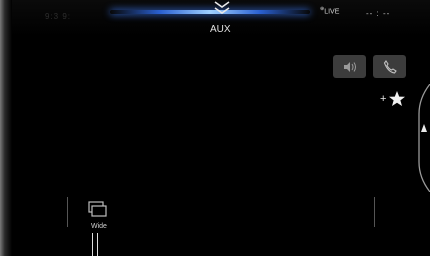 This screenshot has width=430, height=256. Describe the element at coordinates (6, 128) in the screenshot. I see `screen-bezel-left` at that location.